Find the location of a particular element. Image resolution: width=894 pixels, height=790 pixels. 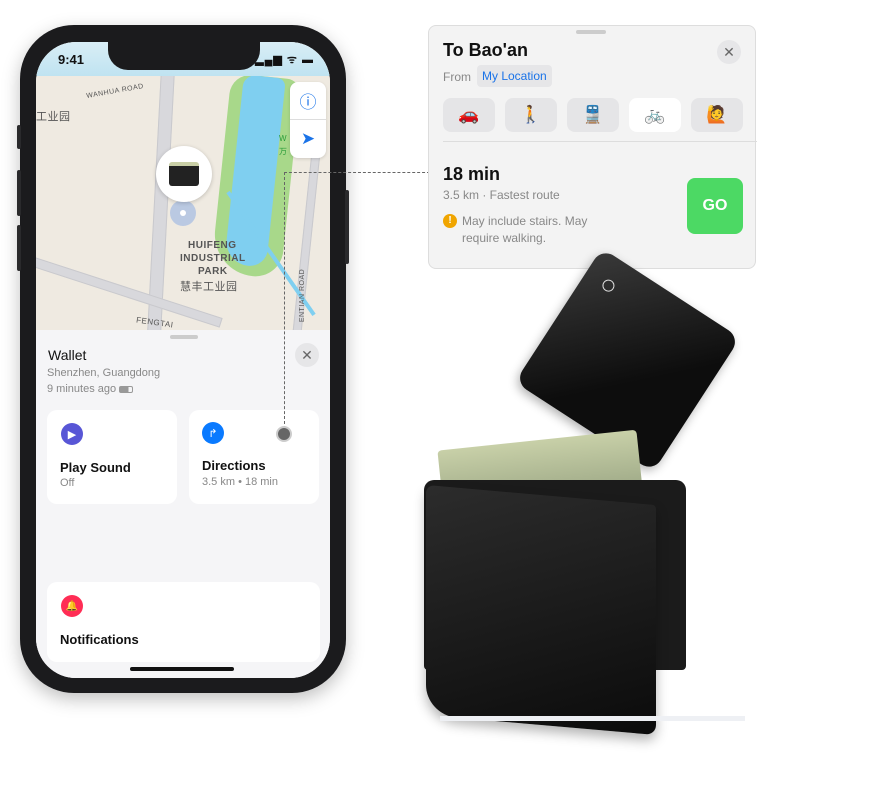

volume-down-button is located at coordinates (19, 248).